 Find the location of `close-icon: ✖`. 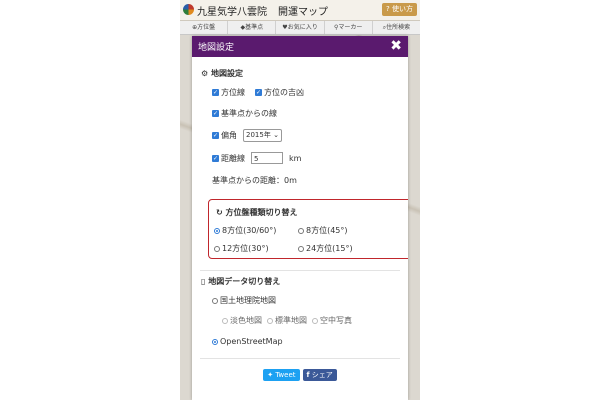

close-icon: ✖ is located at coordinates (396, 46).